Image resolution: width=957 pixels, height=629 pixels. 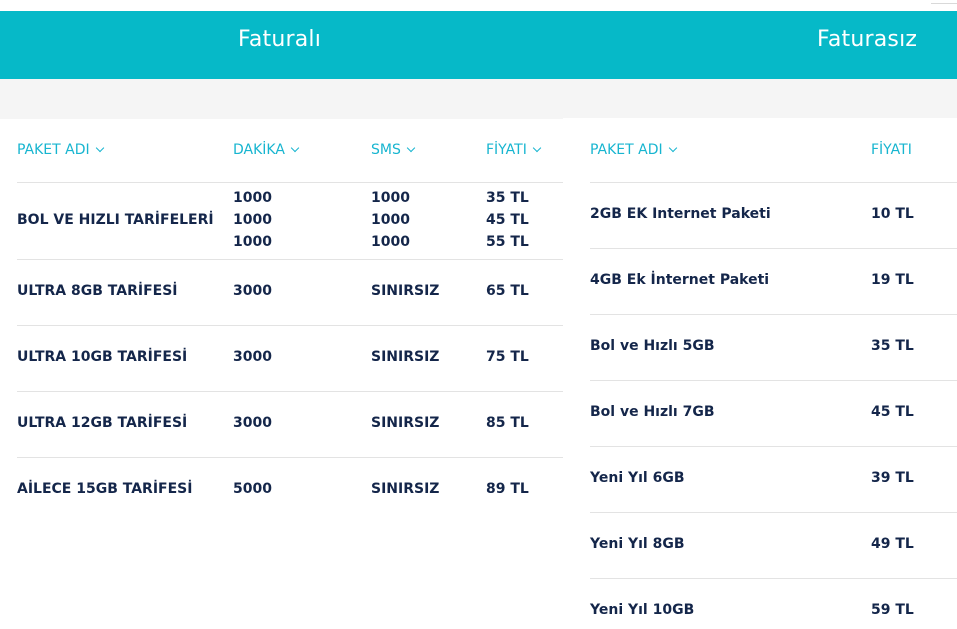 I want to click on header-label: SMS, so click(x=386, y=150).